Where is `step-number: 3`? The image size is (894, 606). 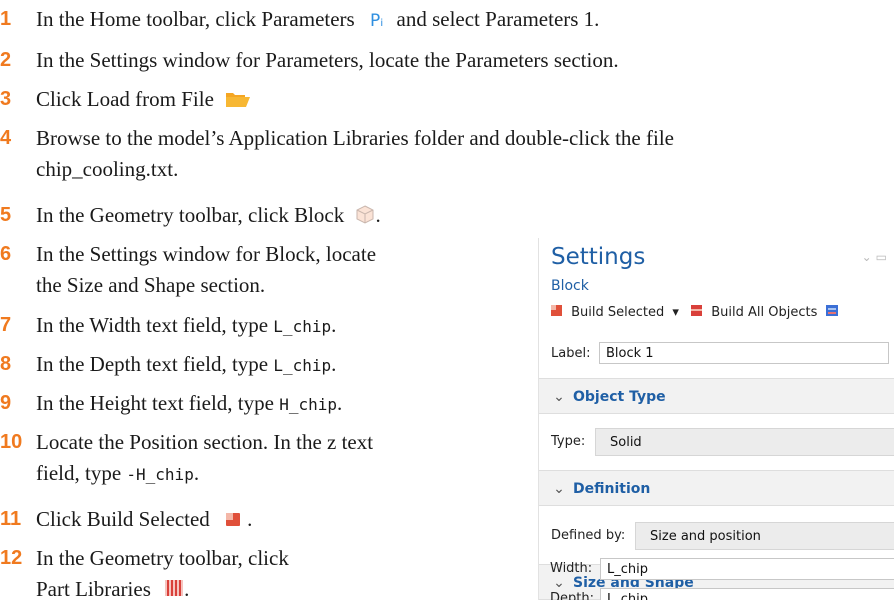 step-number: 3 is located at coordinates (6, 99).